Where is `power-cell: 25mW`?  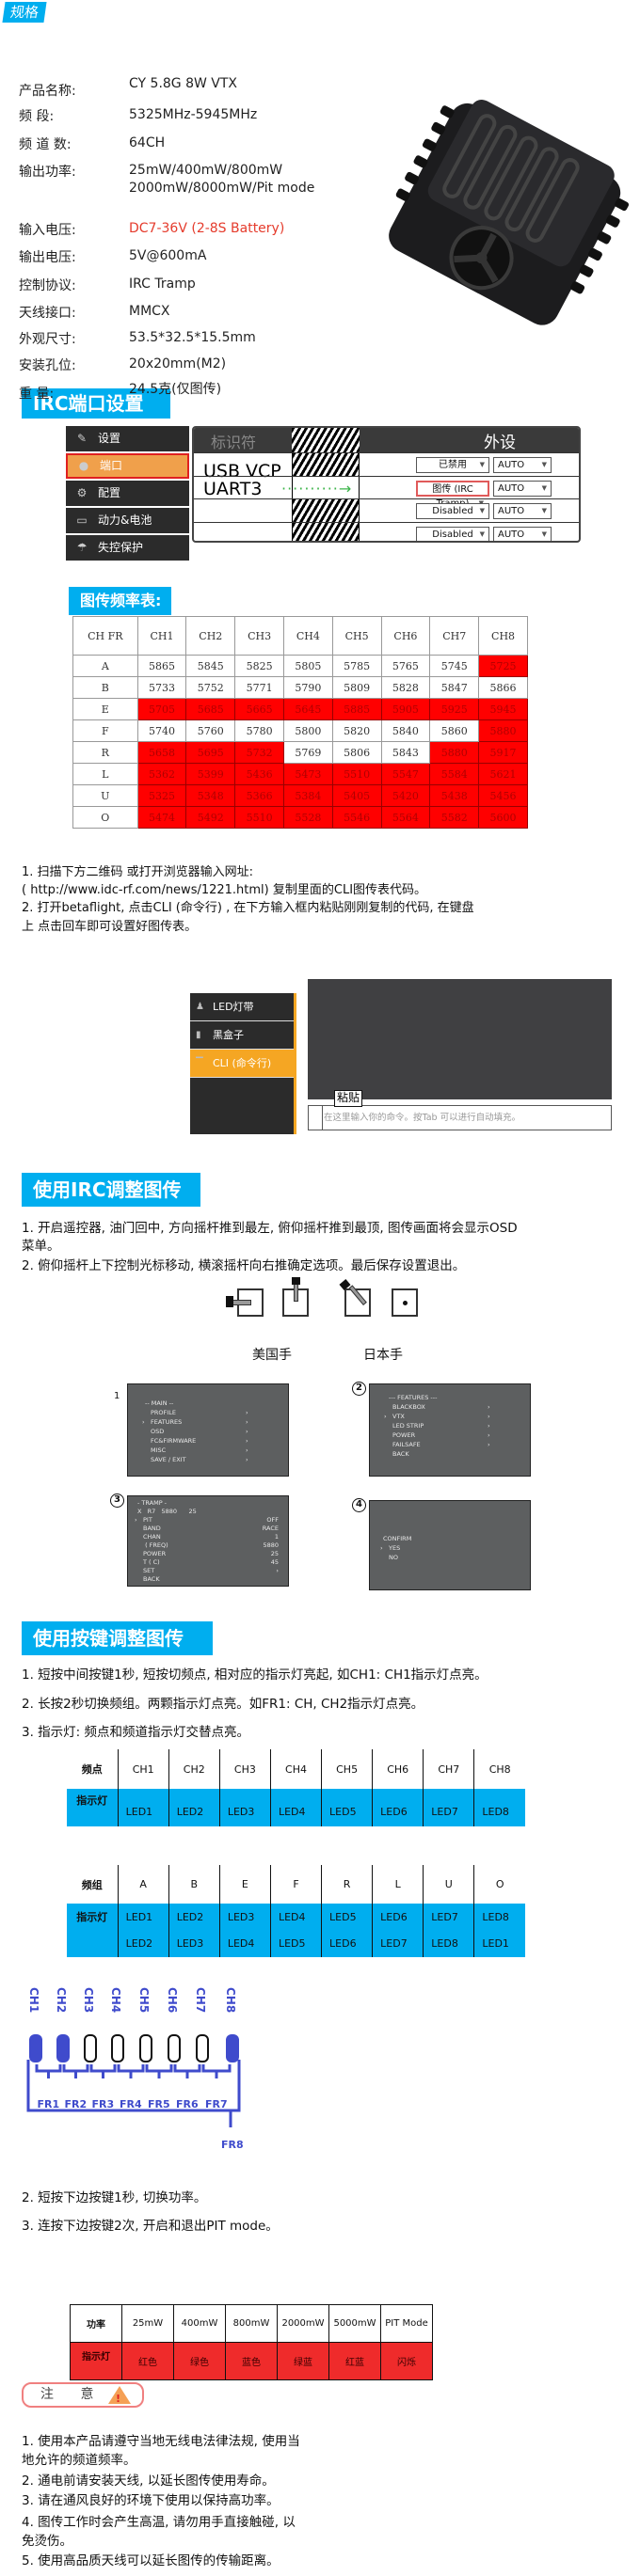
power-cell: 25mW is located at coordinates (147, 2323).